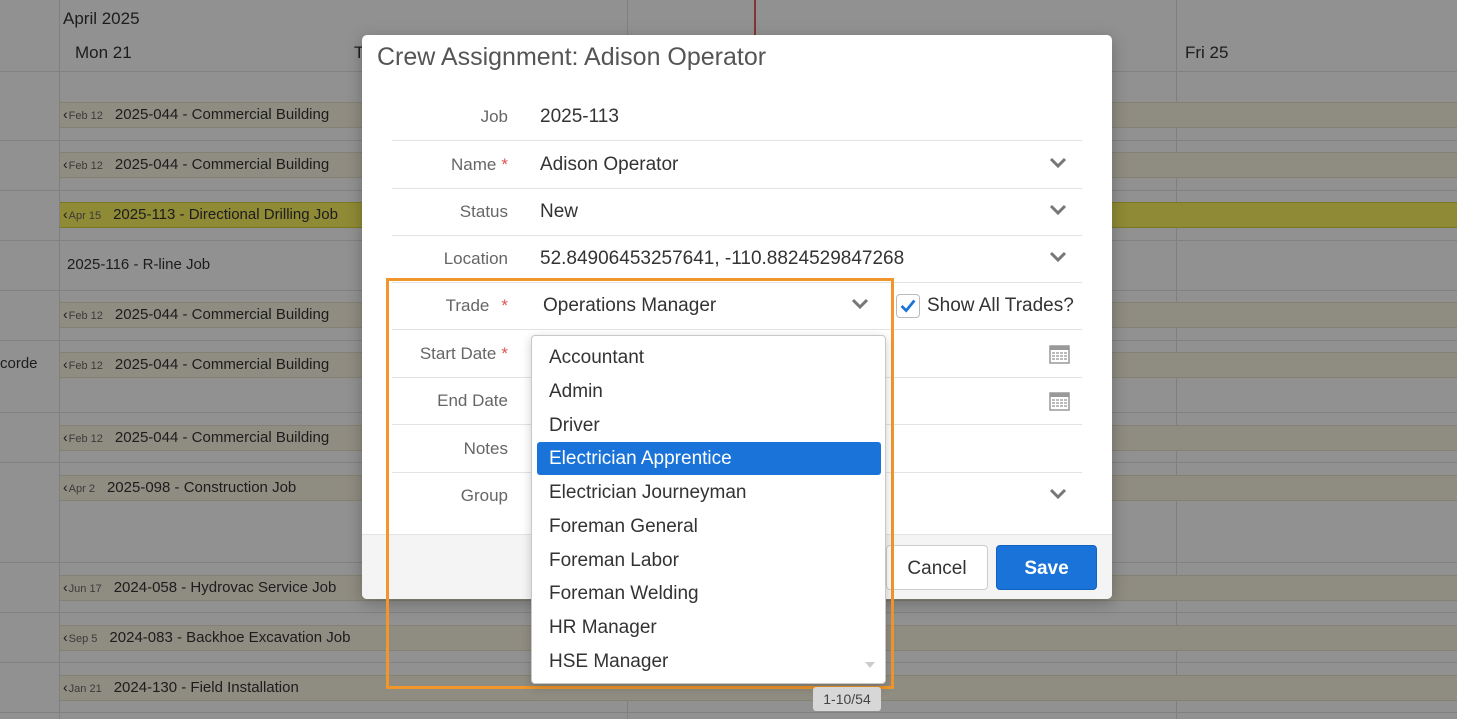 The height and width of the screenshot is (719, 1457). What do you see at coordinates (609, 164) in the screenshot?
I see `name-value: Adison Operator` at bounding box center [609, 164].